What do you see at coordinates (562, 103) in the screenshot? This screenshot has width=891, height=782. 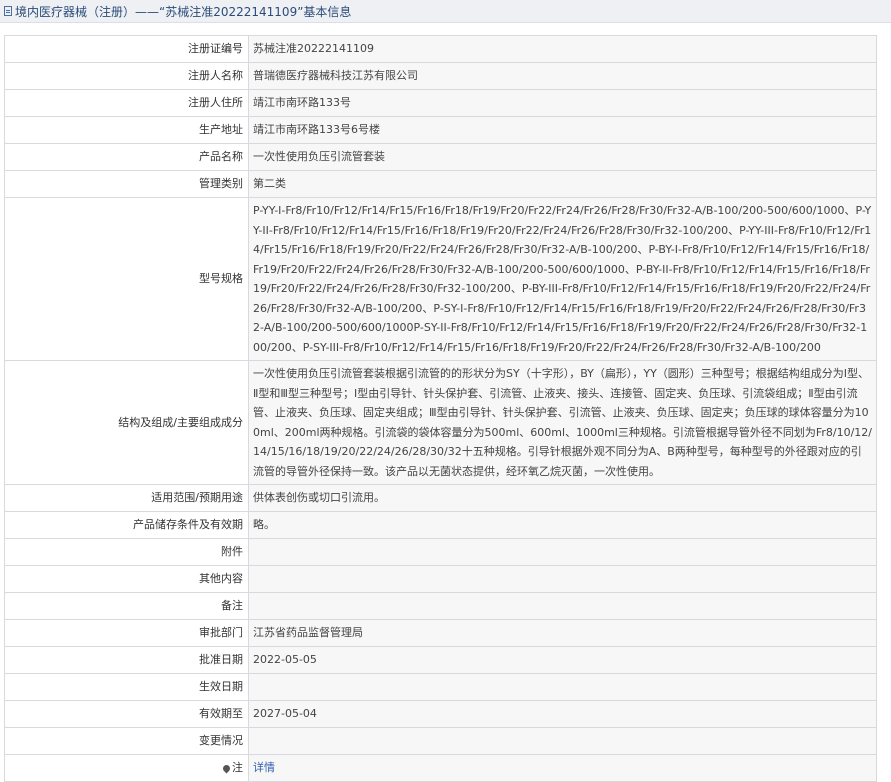 I see `row-value-registrant-address: 靖江市南环路133号` at bounding box center [562, 103].